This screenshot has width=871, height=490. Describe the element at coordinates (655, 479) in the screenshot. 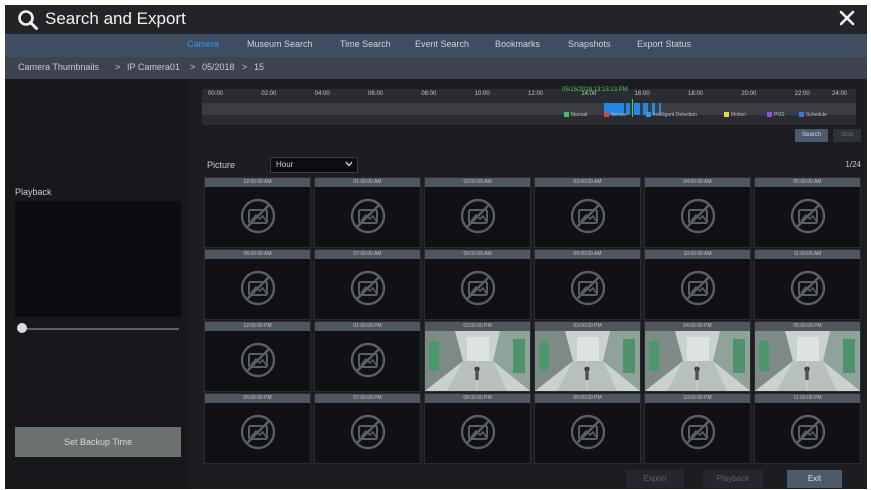

I see `export-button: Export` at that location.